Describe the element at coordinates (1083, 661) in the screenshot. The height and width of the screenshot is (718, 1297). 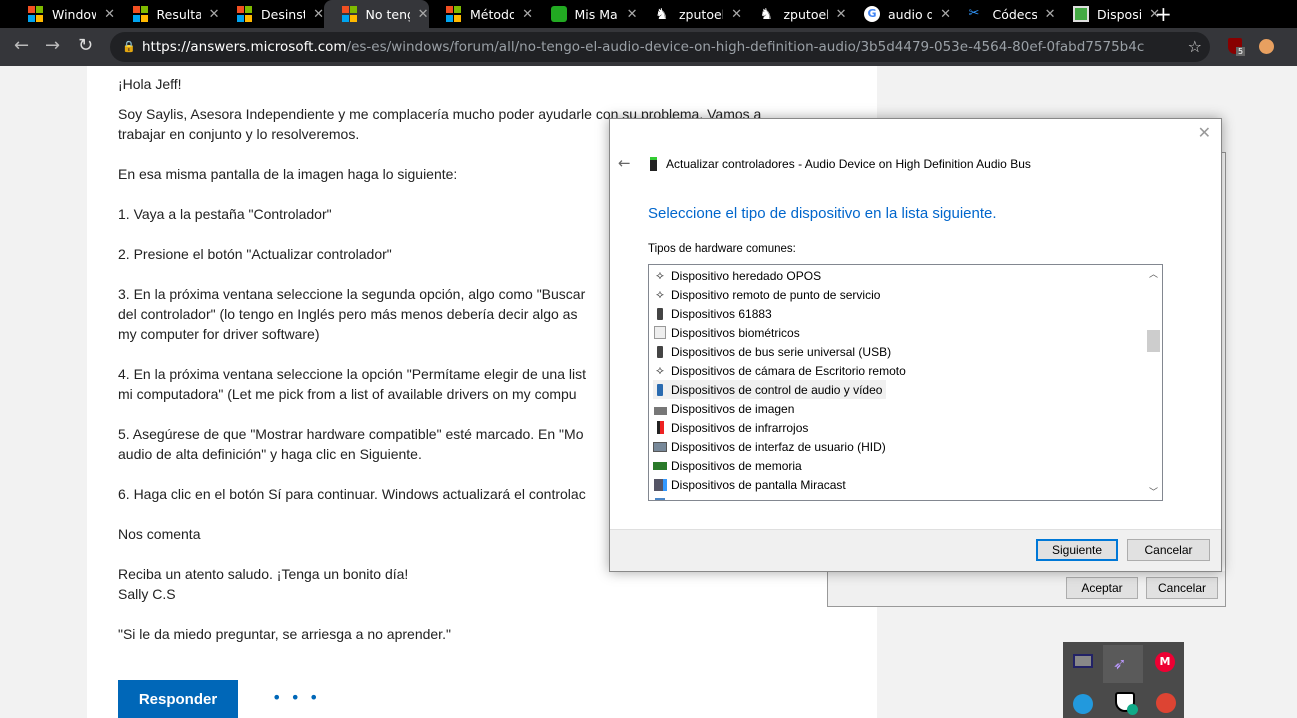
I see `display-icon` at that location.